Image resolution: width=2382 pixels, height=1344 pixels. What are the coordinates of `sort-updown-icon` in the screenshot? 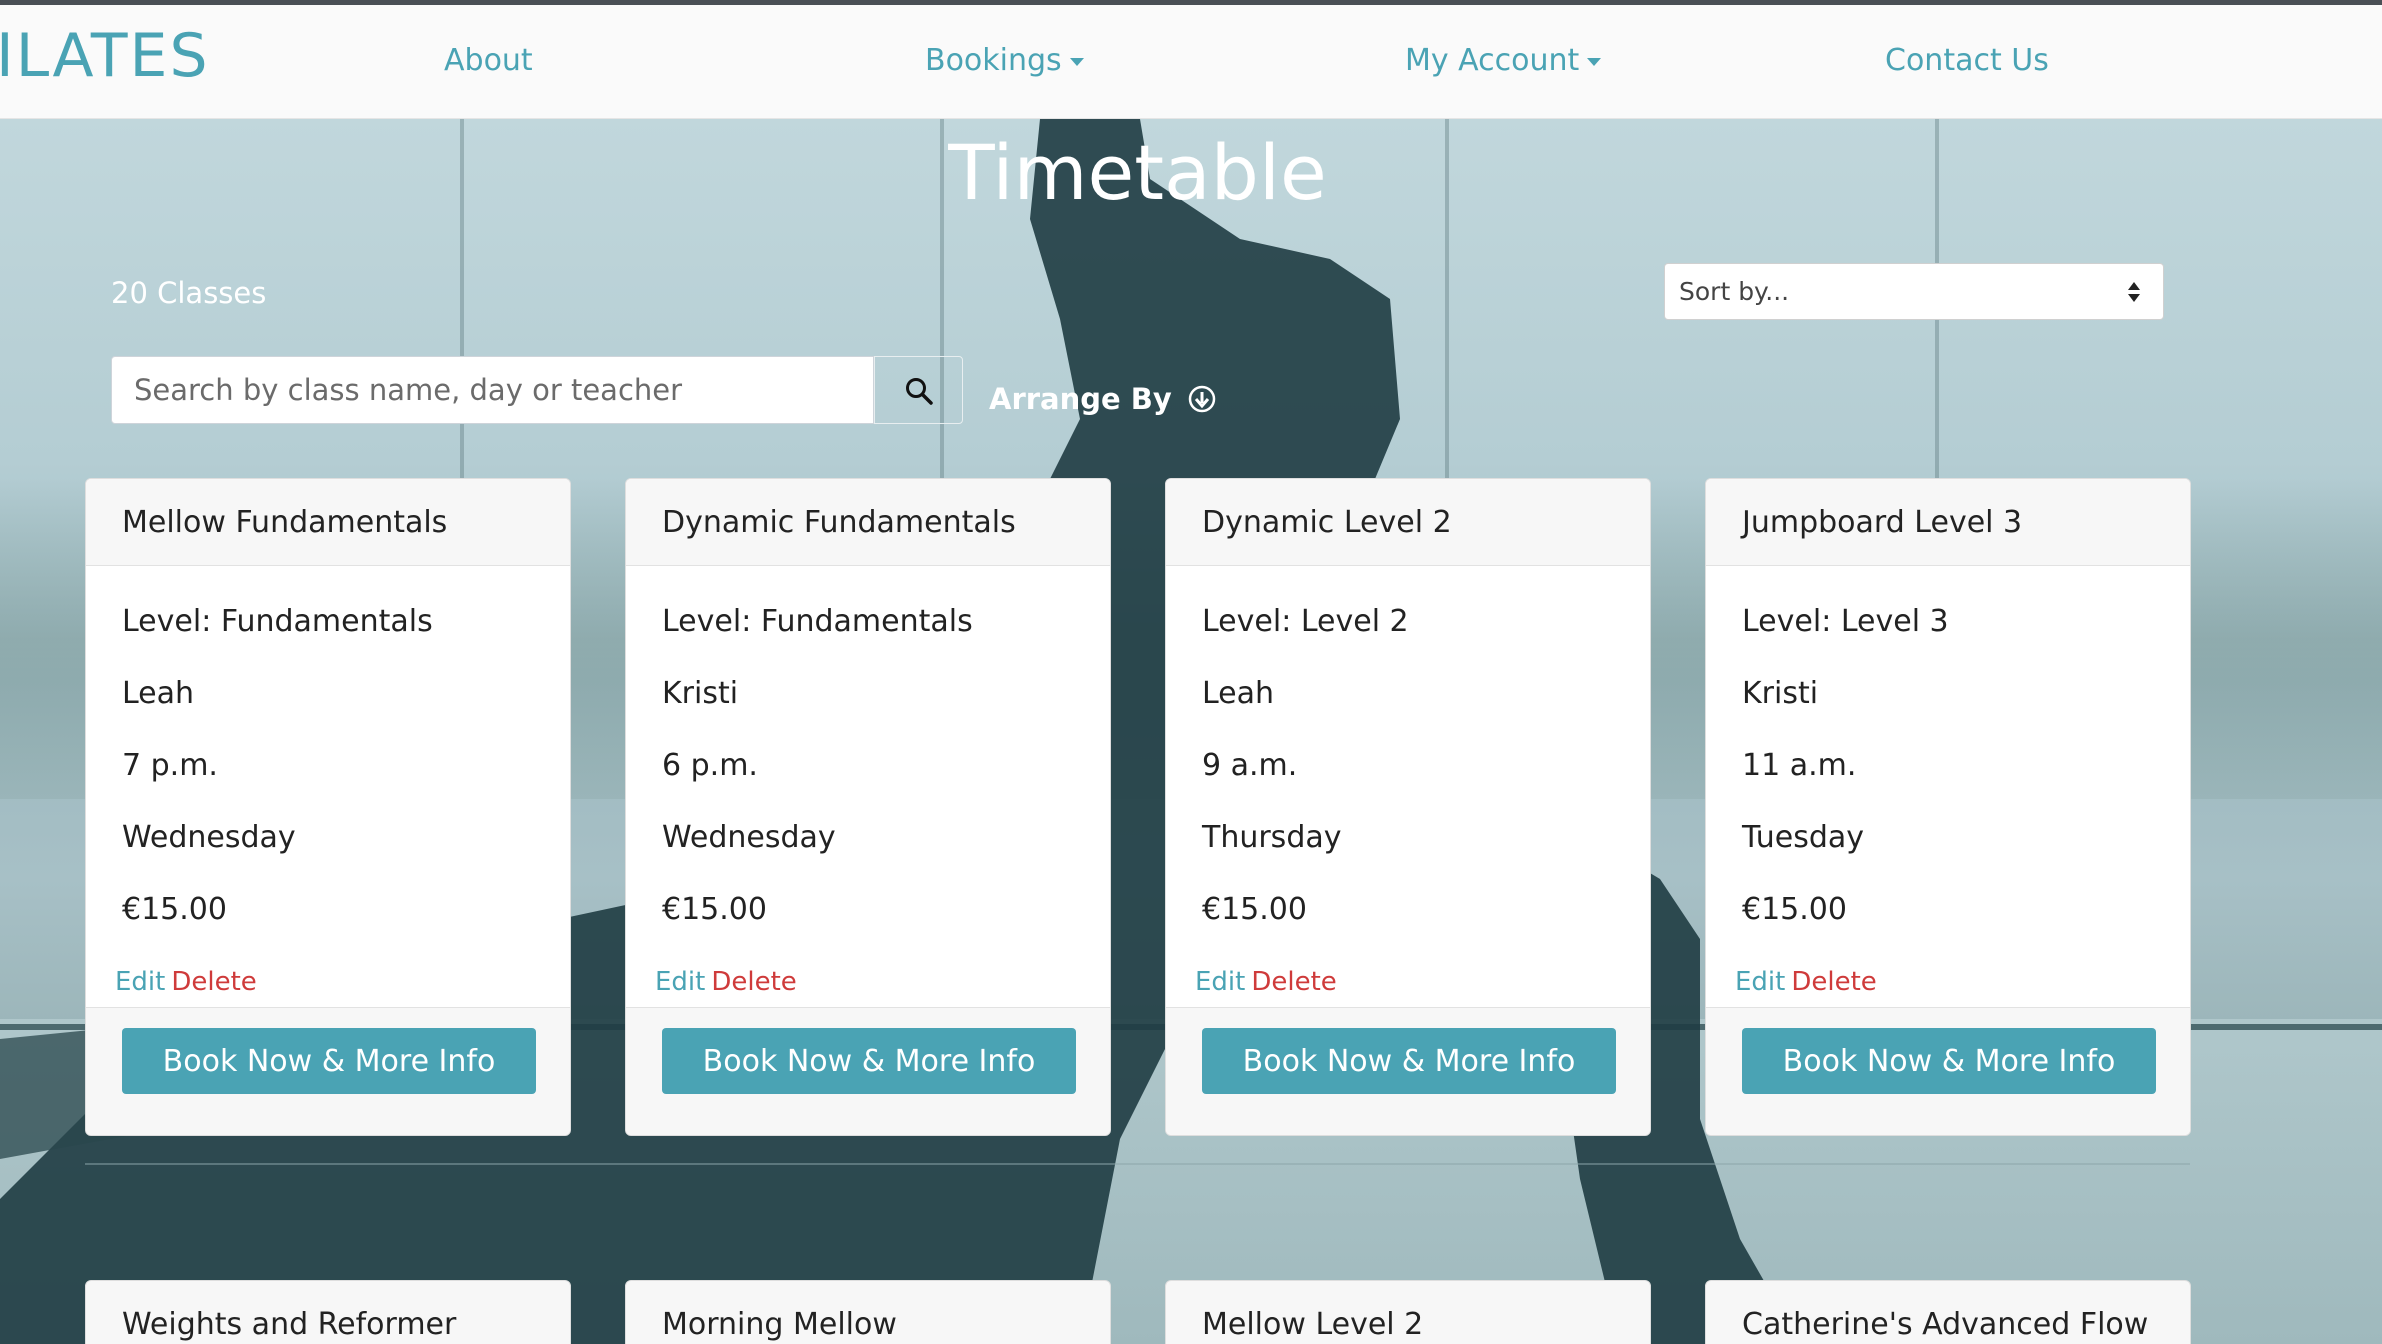 It's located at (2134, 292).